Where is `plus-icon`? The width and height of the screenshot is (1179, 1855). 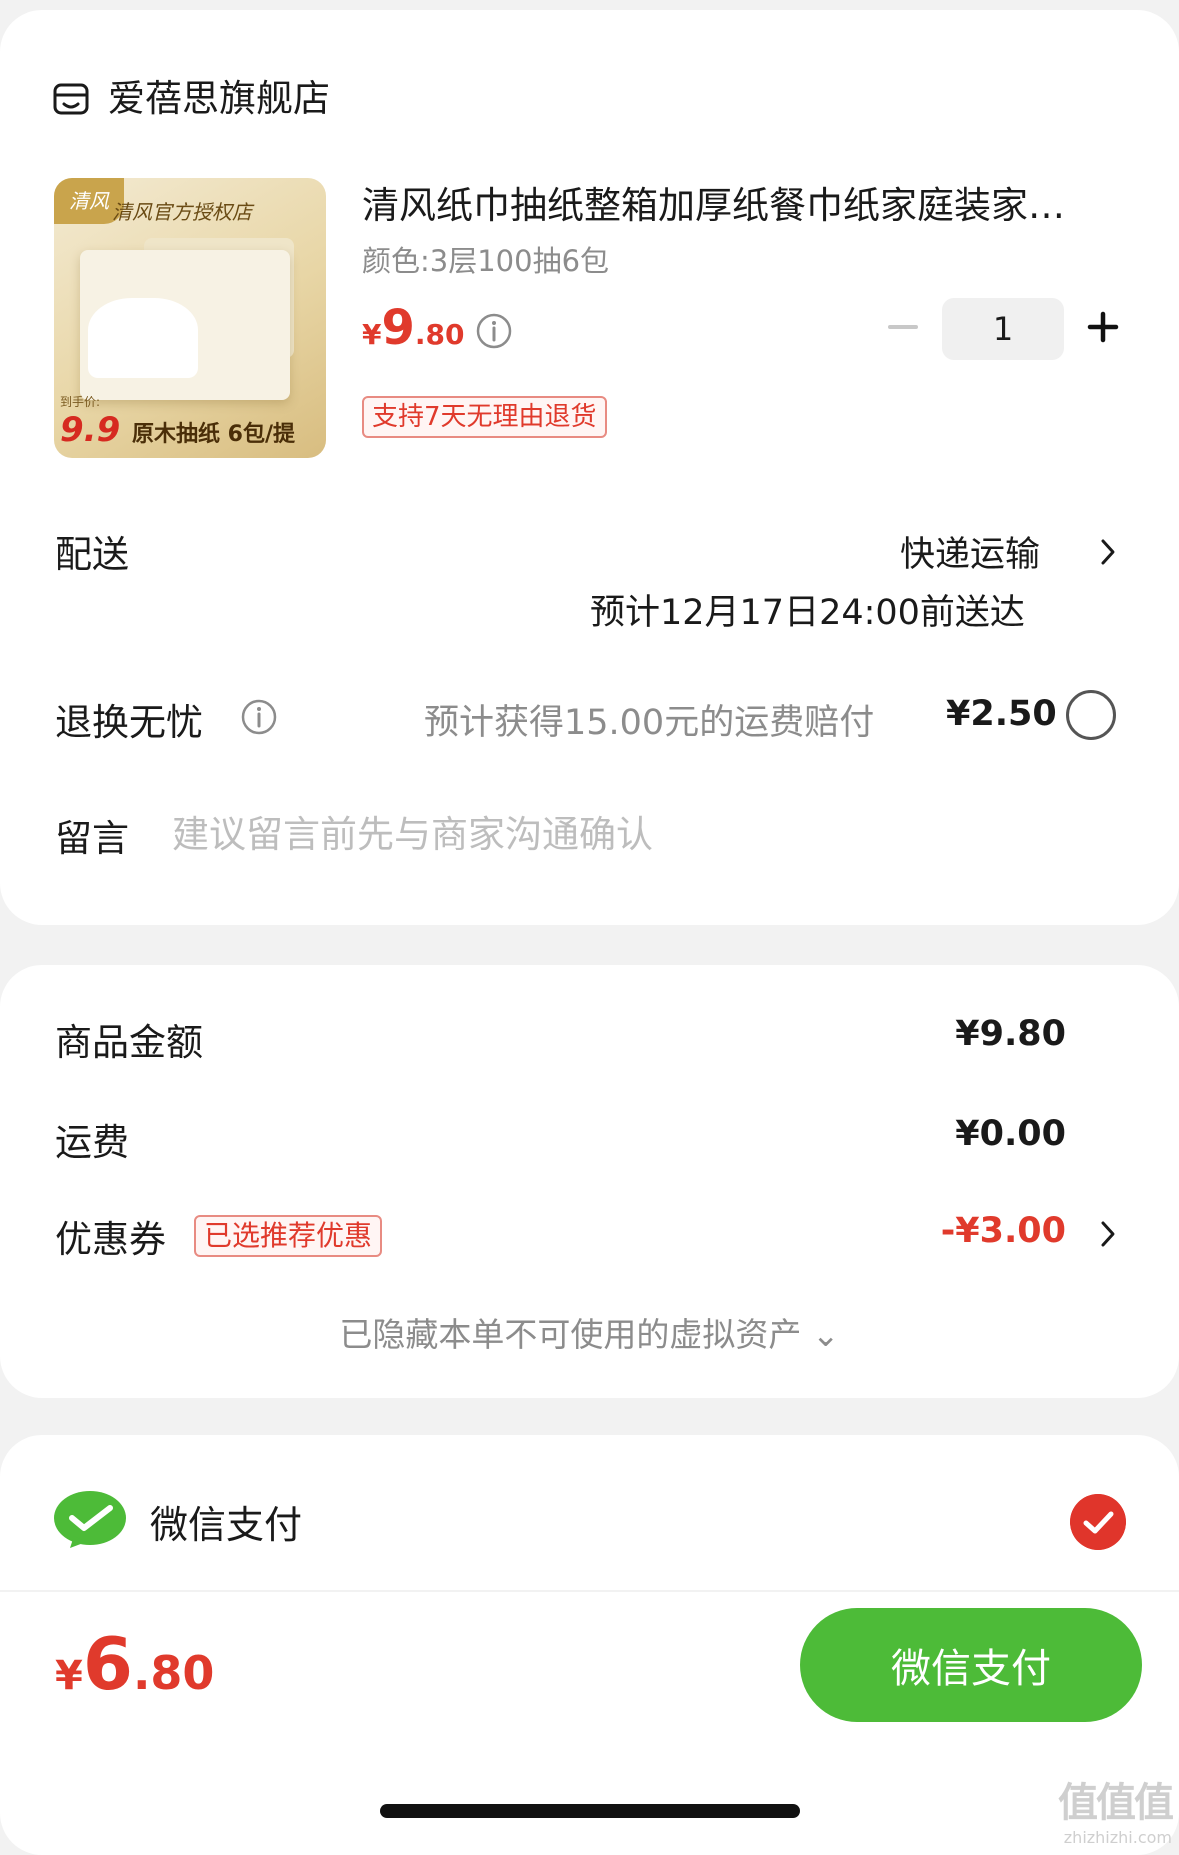
plus-icon is located at coordinates (1103, 327).